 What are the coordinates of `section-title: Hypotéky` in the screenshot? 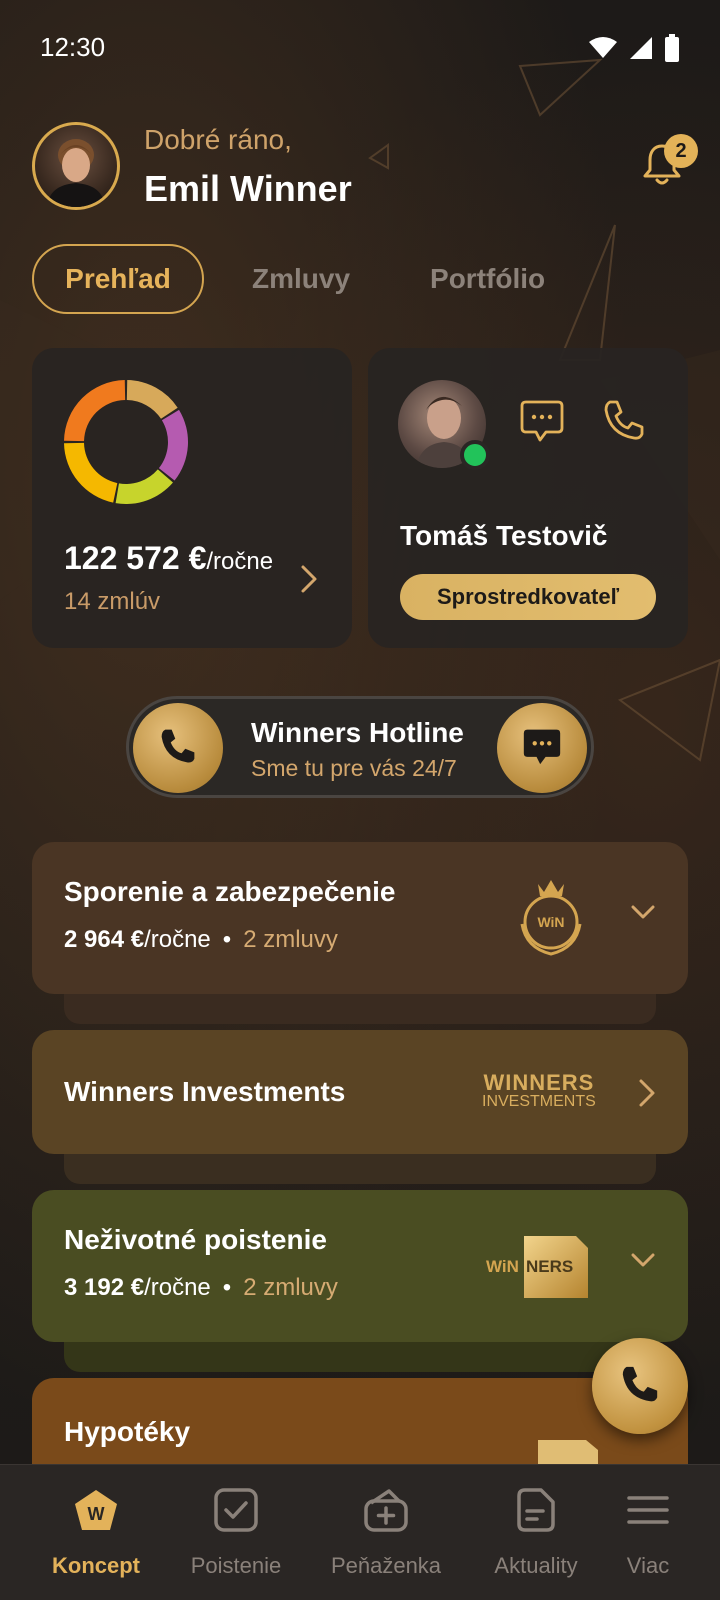 It's located at (127, 1431).